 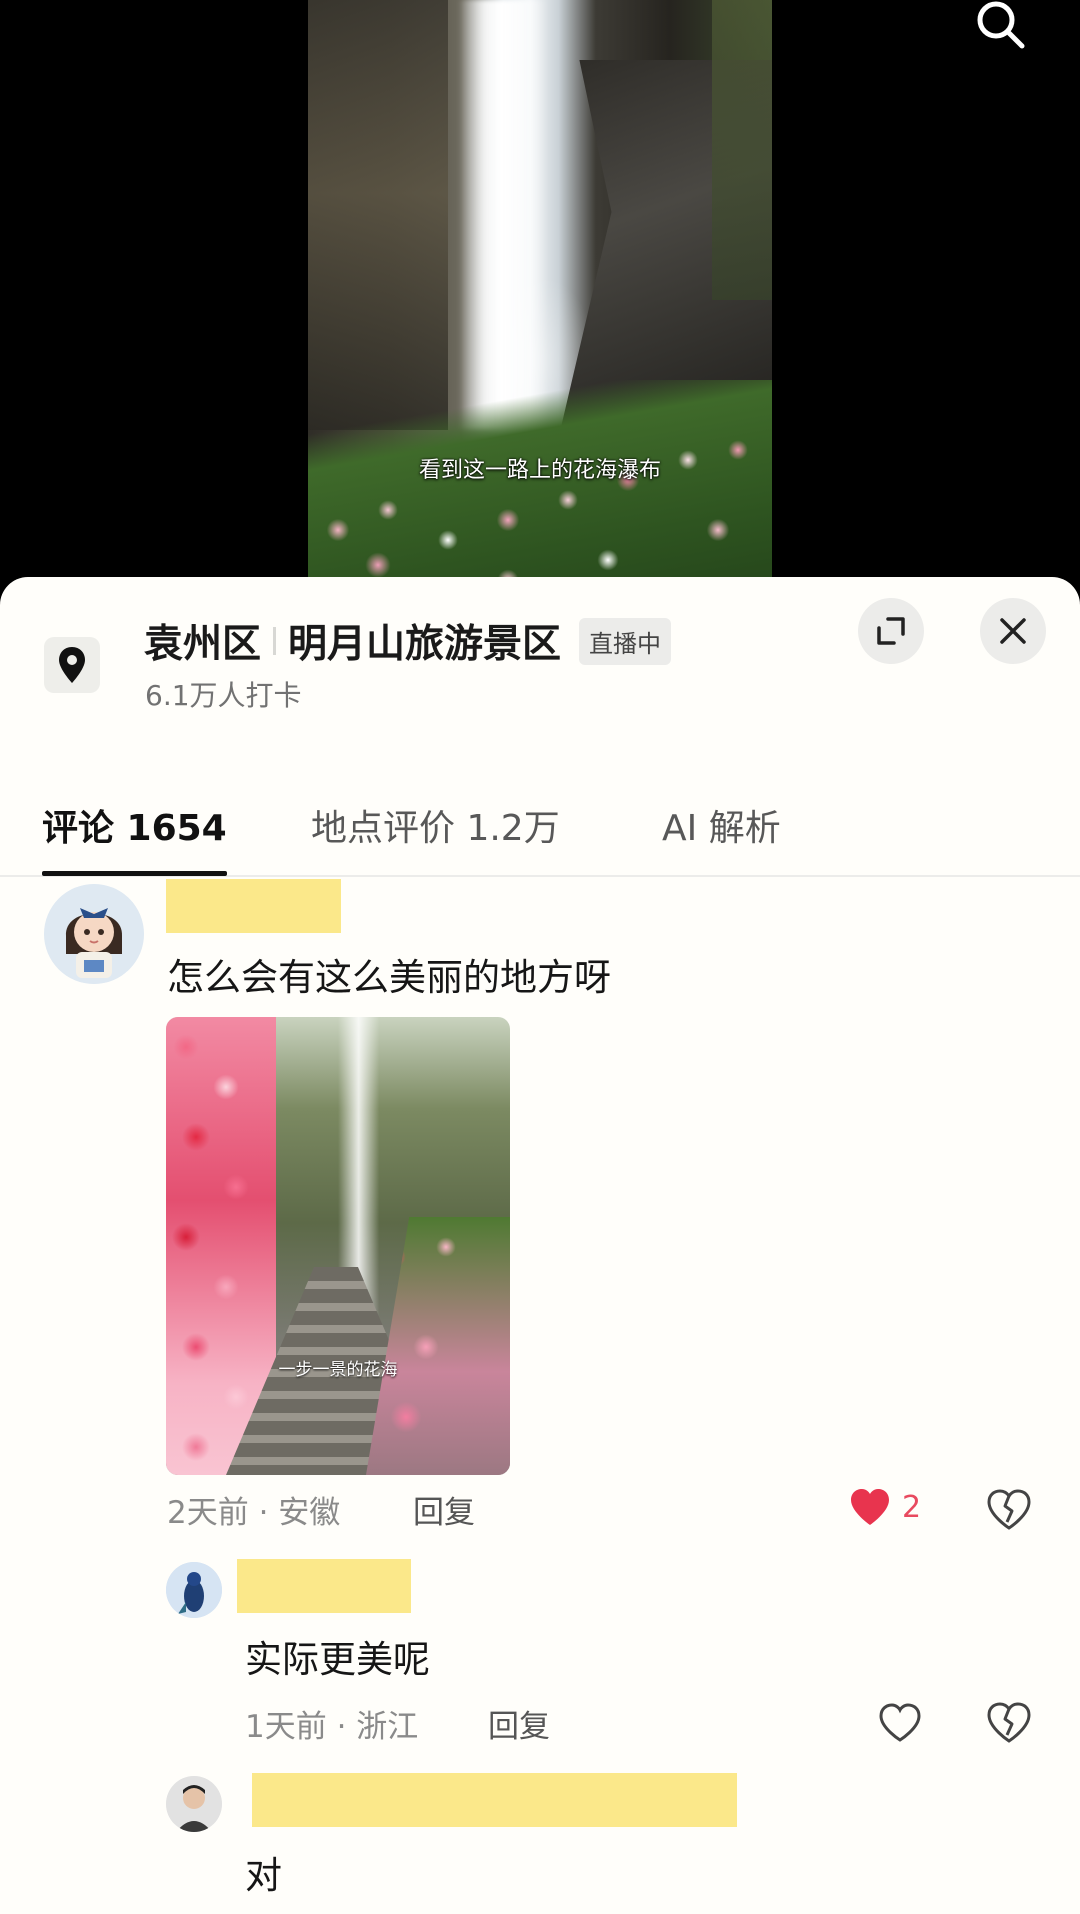 I want to click on expand-button, so click(x=891, y=631).